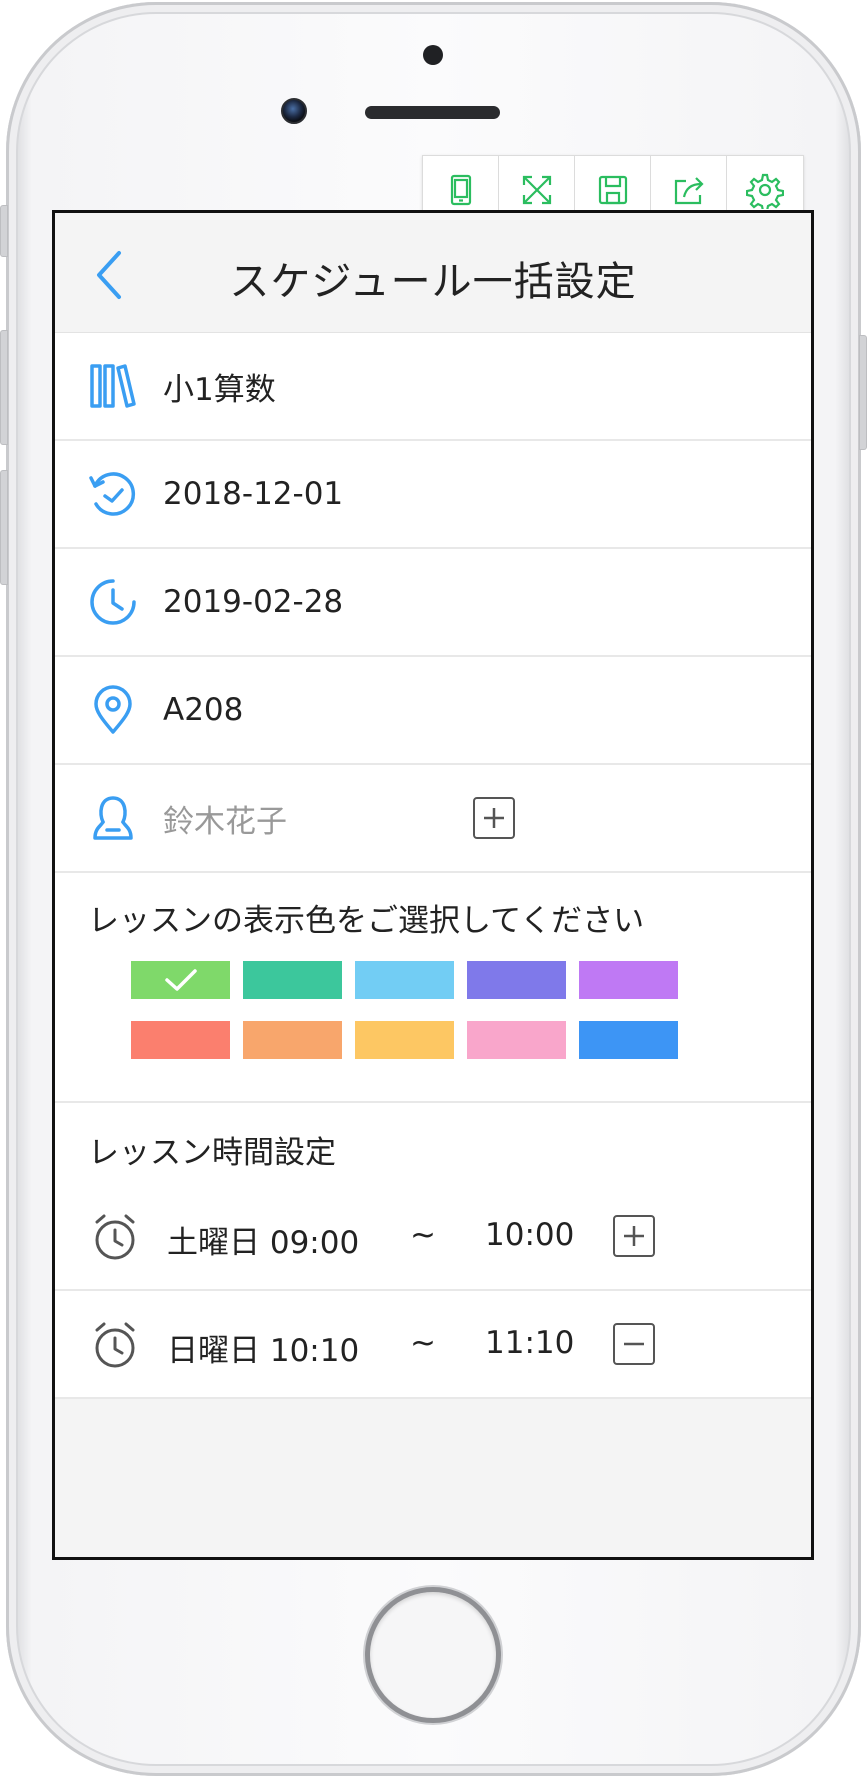 The height and width of the screenshot is (1780, 867). What do you see at coordinates (536, 190) in the screenshot?
I see `fullscreen-icon` at bounding box center [536, 190].